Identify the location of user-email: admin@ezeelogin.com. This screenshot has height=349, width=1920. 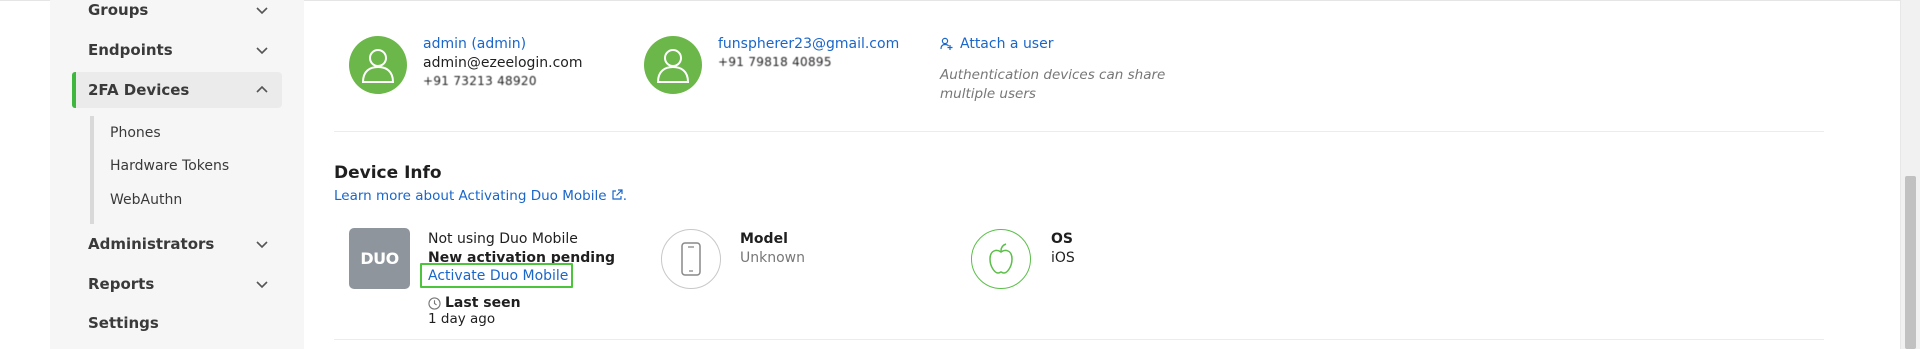
(503, 63).